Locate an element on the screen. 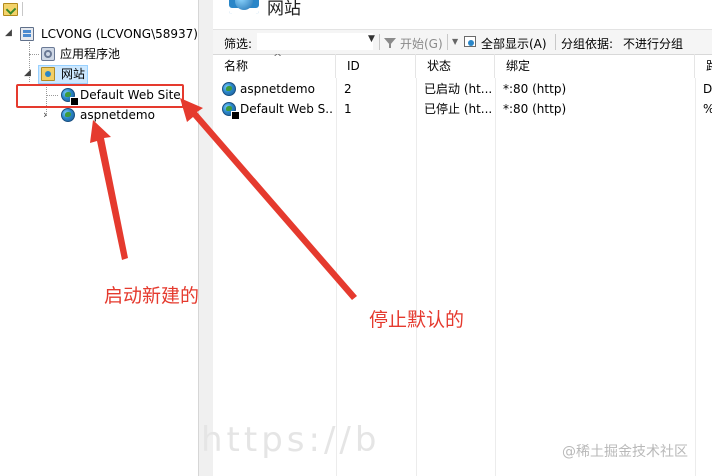 The image size is (712, 476). arrow-to-default-web-site is located at coordinates (268, 199).